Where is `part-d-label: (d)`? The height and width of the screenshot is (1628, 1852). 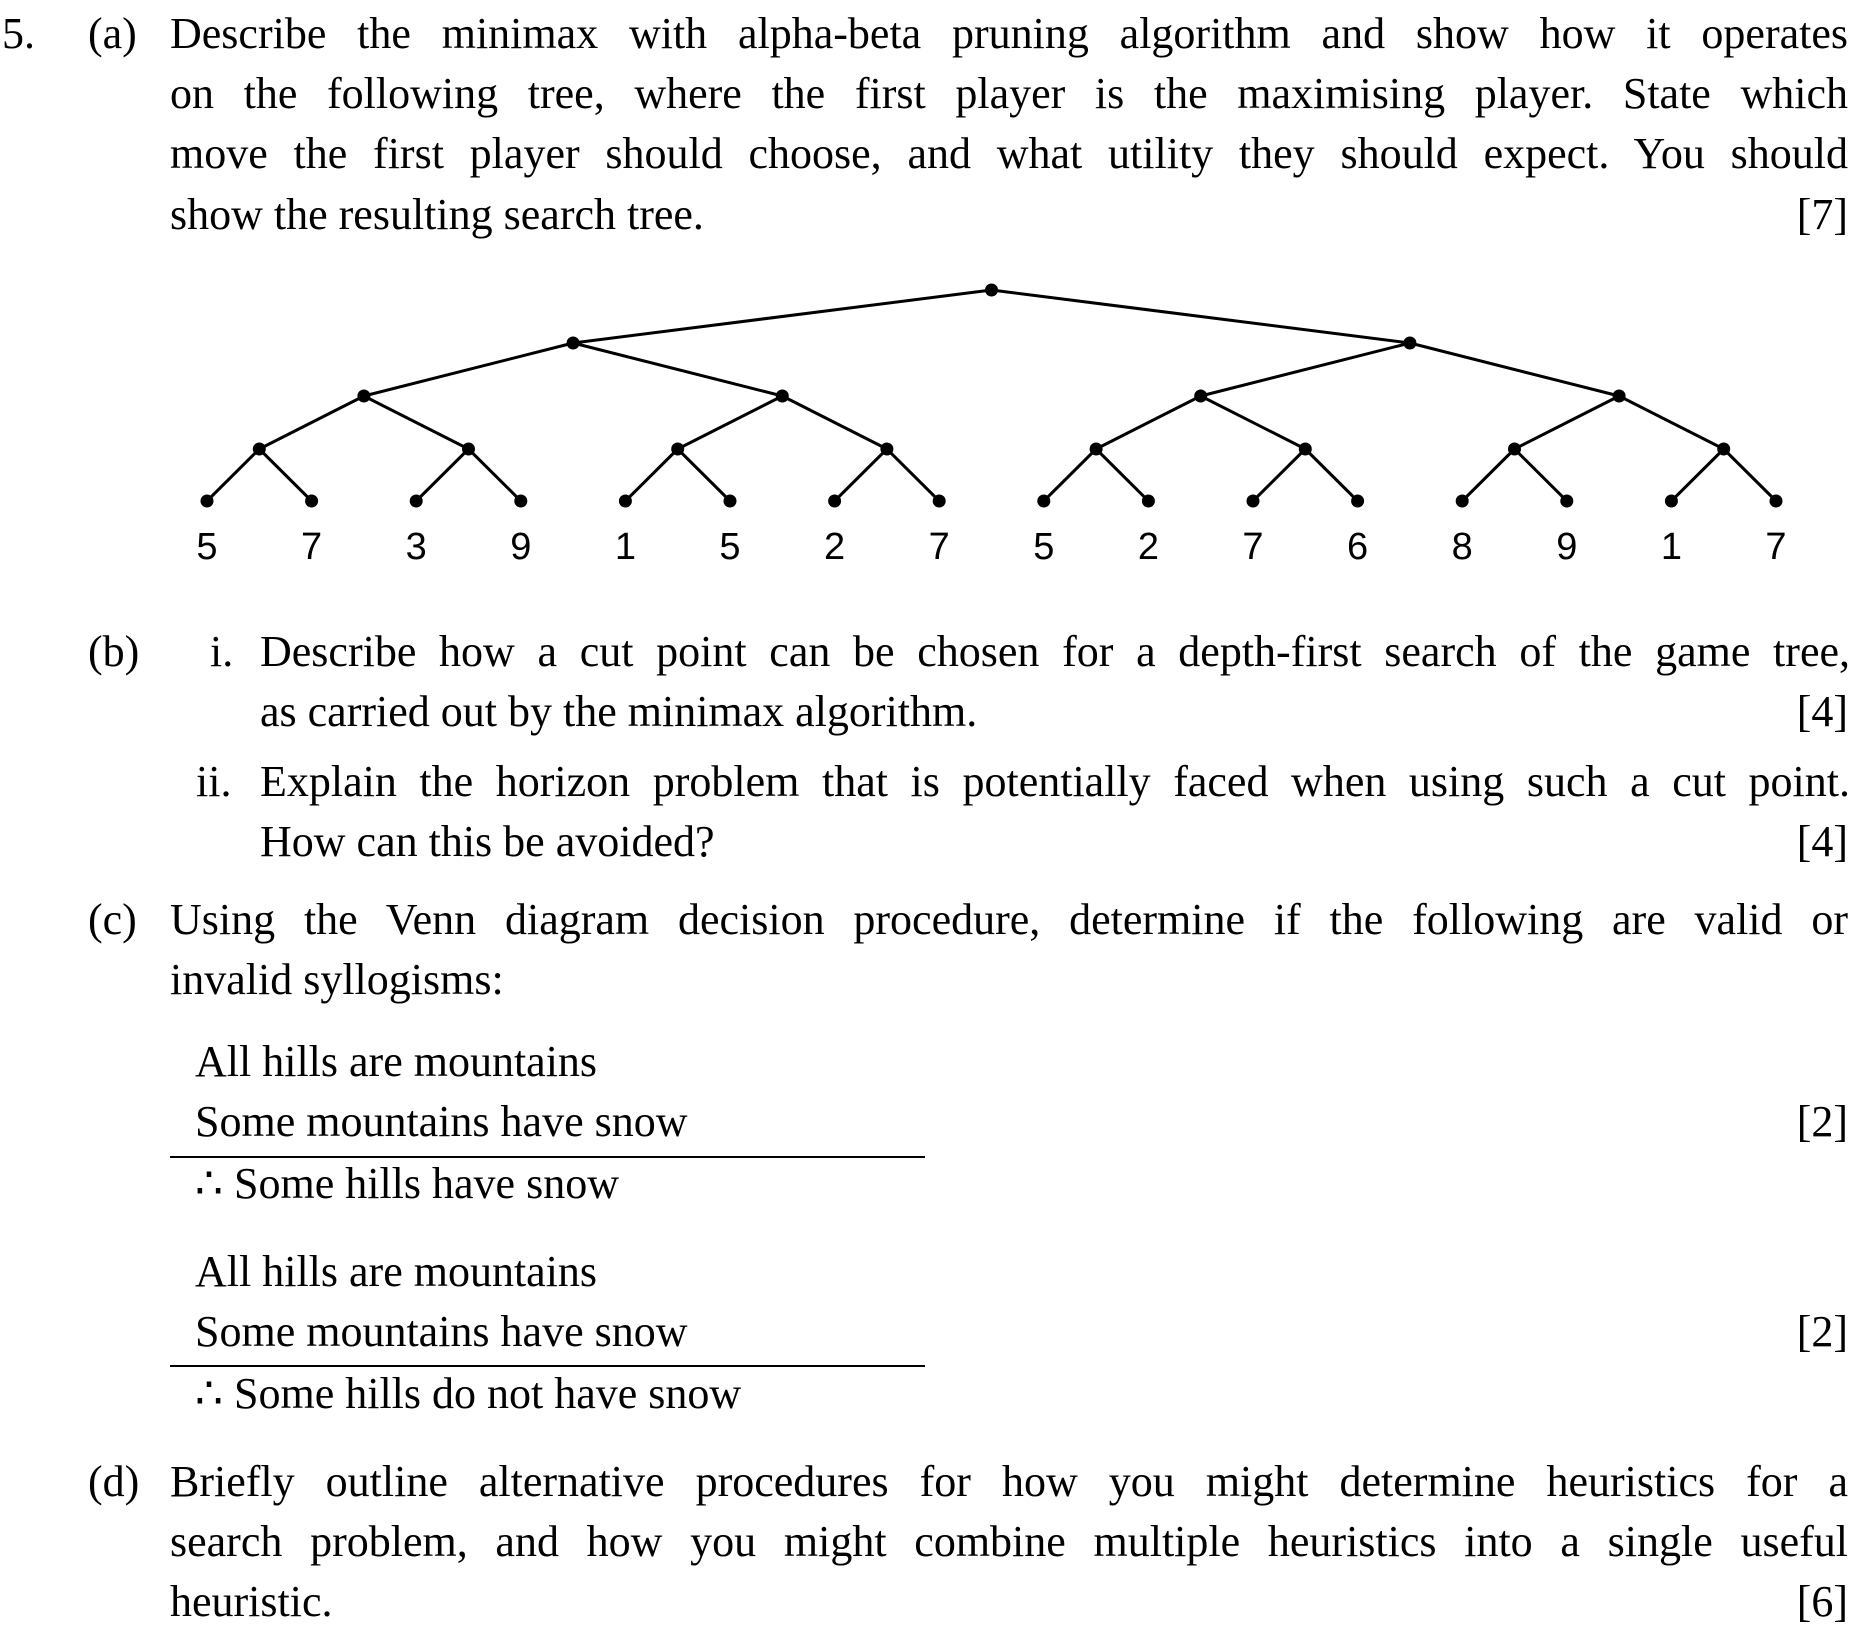
part-d-label: (d) is located at coordinates (114, 1481).